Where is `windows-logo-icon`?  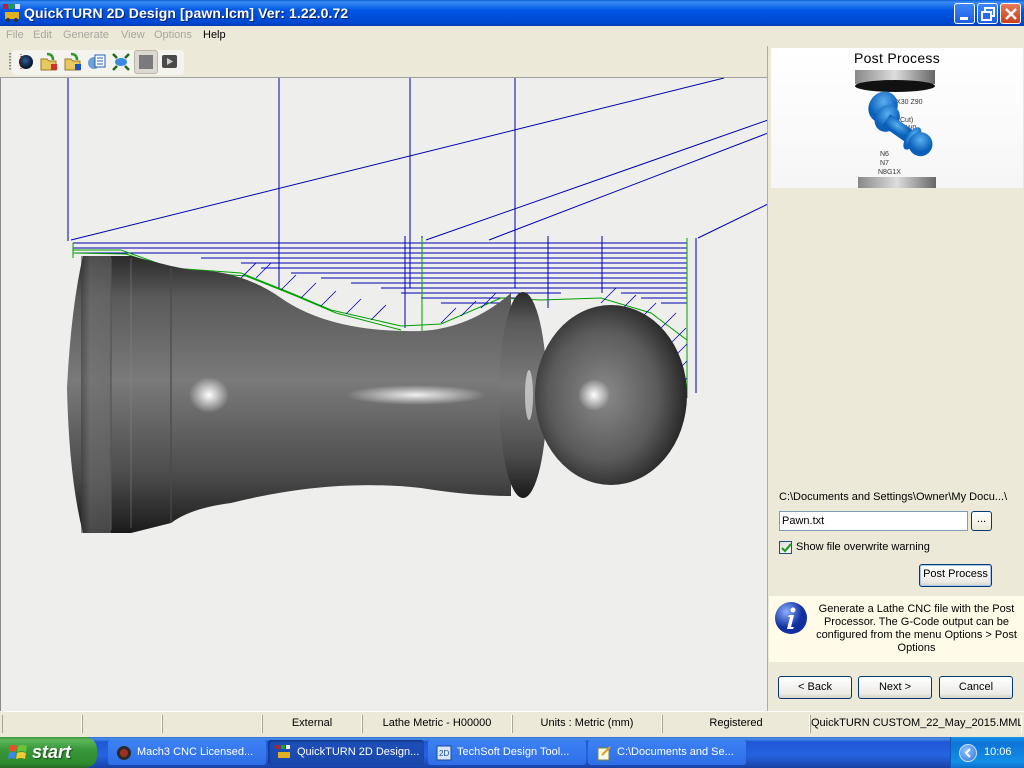 windows-logo-icon is located at coordinates (17, 752).